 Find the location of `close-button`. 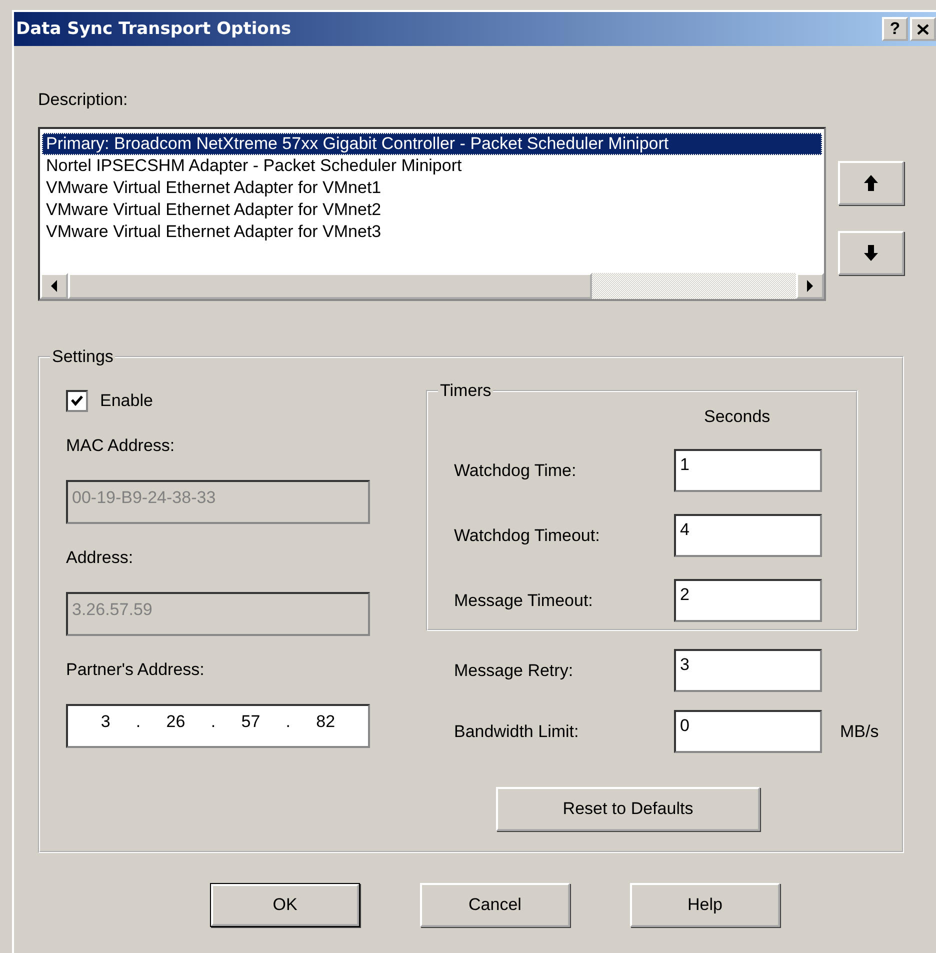

close-button is located at coordinates (923, 29).